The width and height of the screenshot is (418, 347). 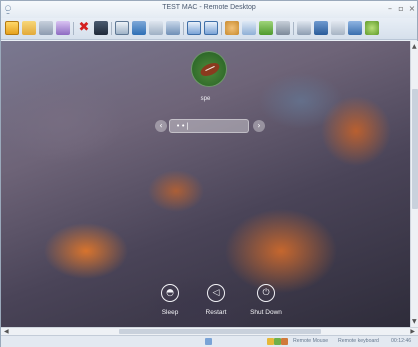 What do you see at coordinates (194, 28) in the screenshot?
I see `copy-icon` at bounding box center [194, 28].